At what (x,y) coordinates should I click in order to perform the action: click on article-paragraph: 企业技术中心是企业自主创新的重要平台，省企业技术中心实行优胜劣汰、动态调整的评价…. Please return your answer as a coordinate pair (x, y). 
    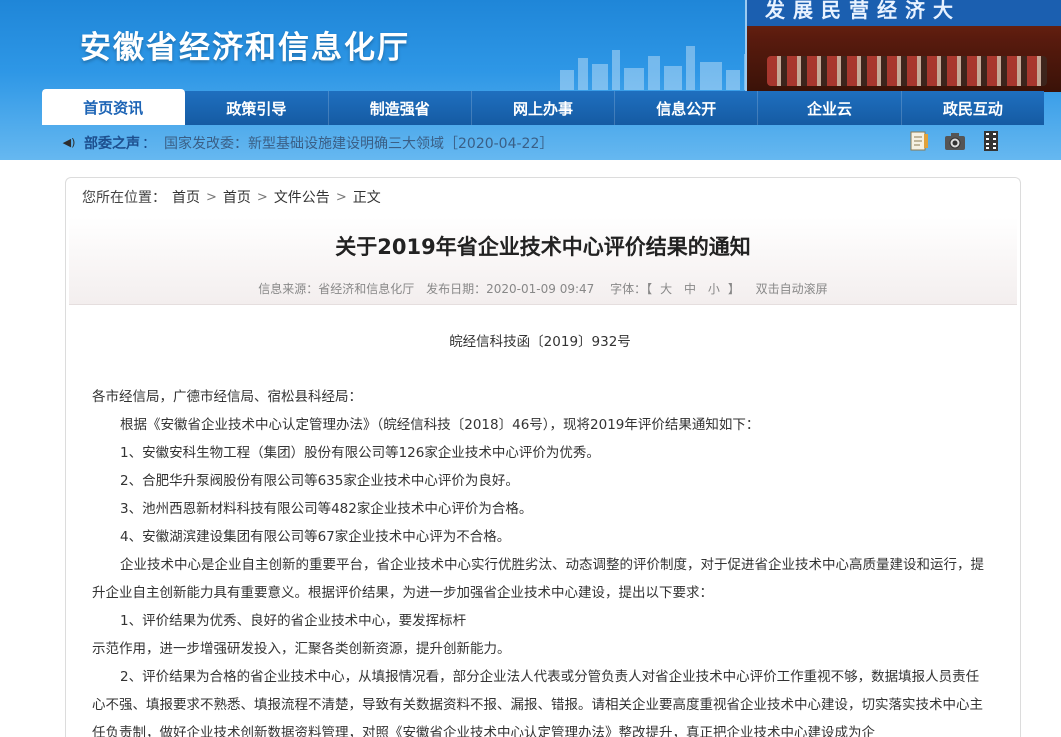
    Looking at the image, I should click on (538, 579).